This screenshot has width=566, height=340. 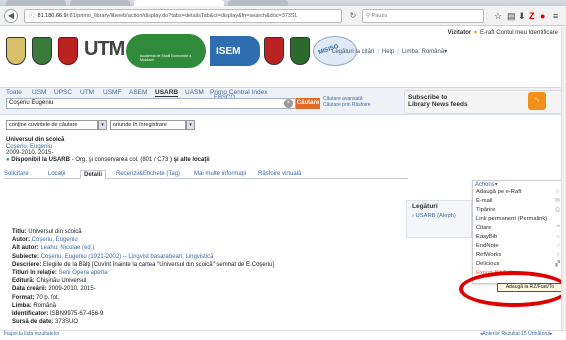 What do you see at coordinates (519, 219) in the screenshot?
I see `action-permalink: Link permanent (Permalink)` at bounding box center [519, 219].